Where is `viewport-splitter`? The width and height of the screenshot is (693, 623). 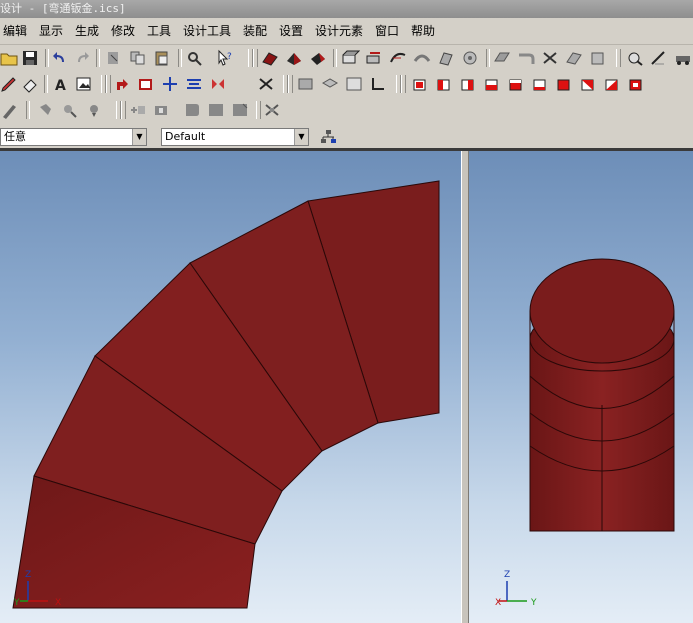 viewport-splitter is located at coordinates (465, 387).